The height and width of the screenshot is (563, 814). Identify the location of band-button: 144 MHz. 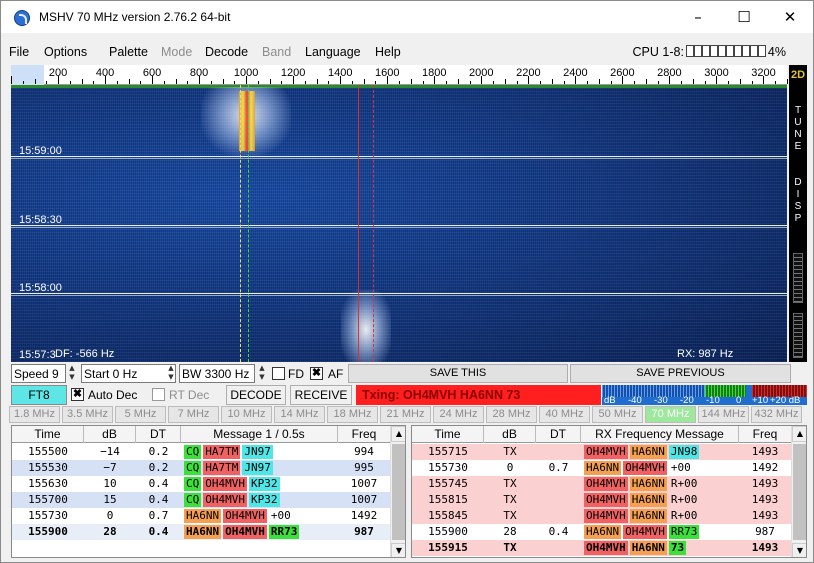
(723, 414).